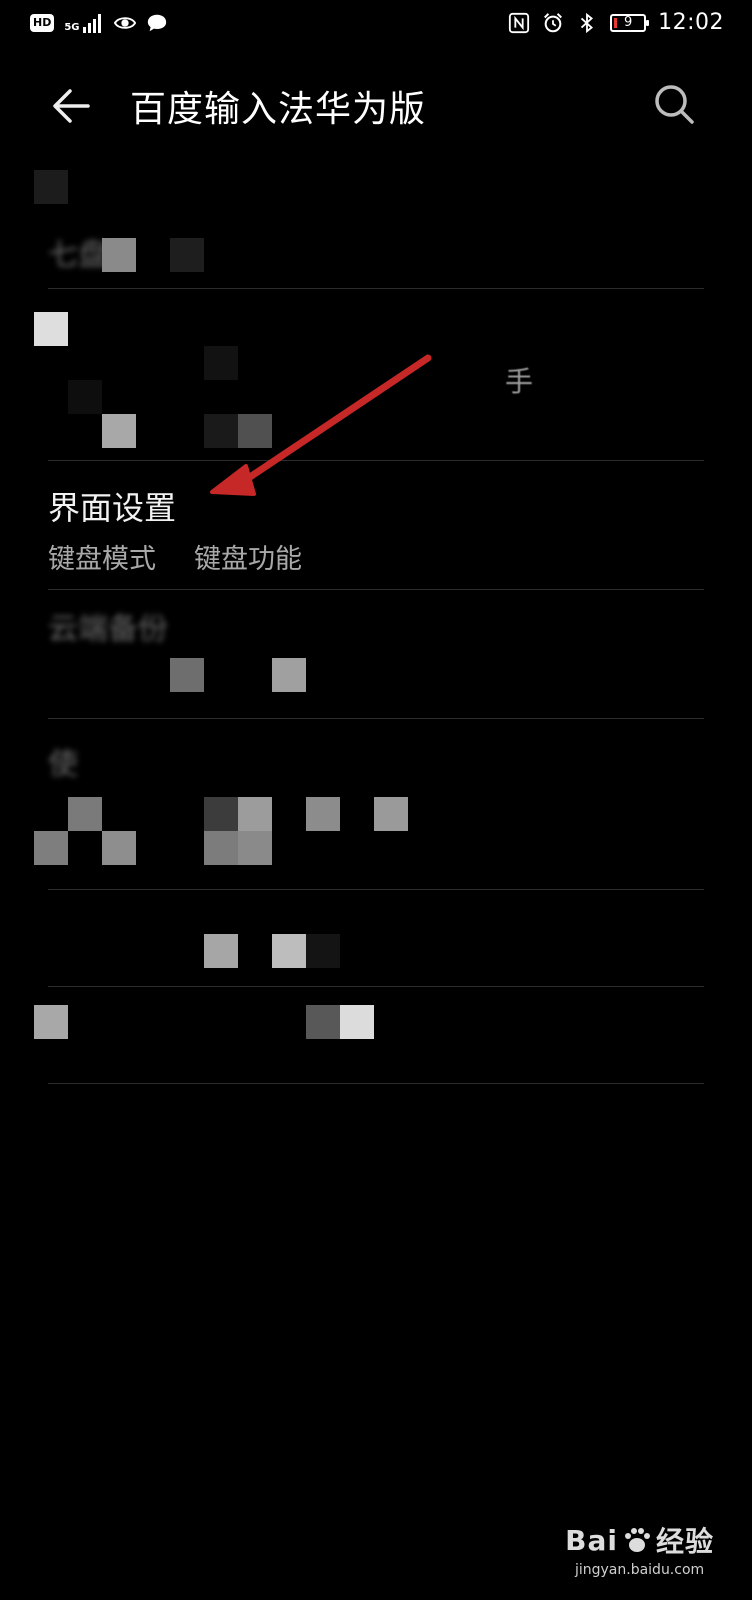 This screenshot has height=1600, width=752. Describe the element at coordinates (248, 559) in the screenshot. I see `keyboard-function-label: 键盘功能` at that location.